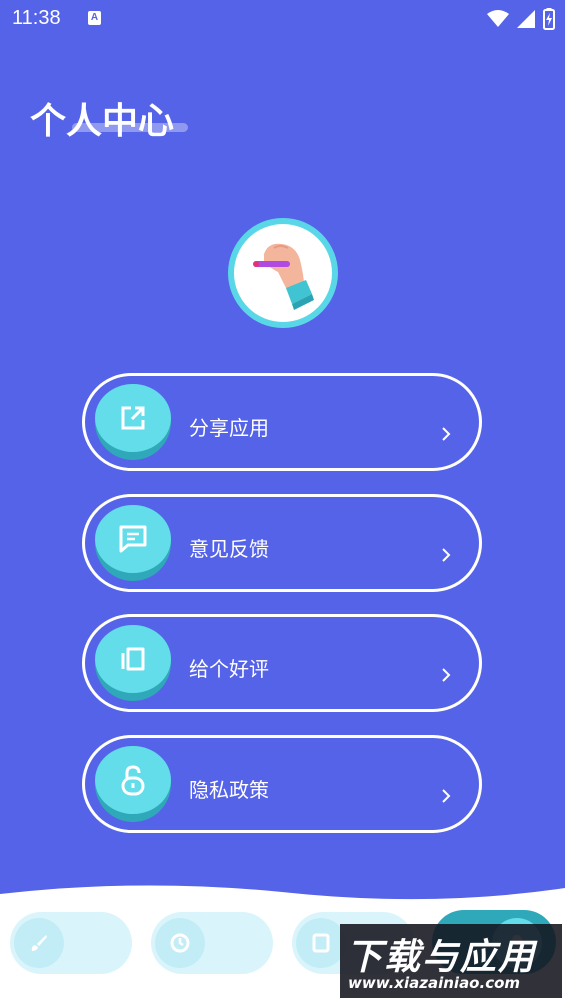  What do you see at coordinates (133, 539) in the screenshot?
I see `feedback-icon` at bounding box center [133, 539].